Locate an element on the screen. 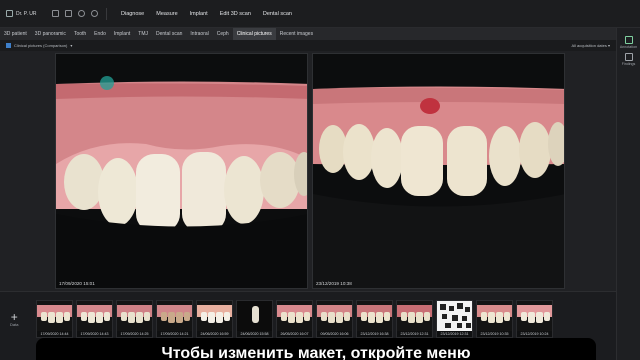 This screenshot has width=640, height=360. annotation-button: Annotation is located at coordinates (628, 42).